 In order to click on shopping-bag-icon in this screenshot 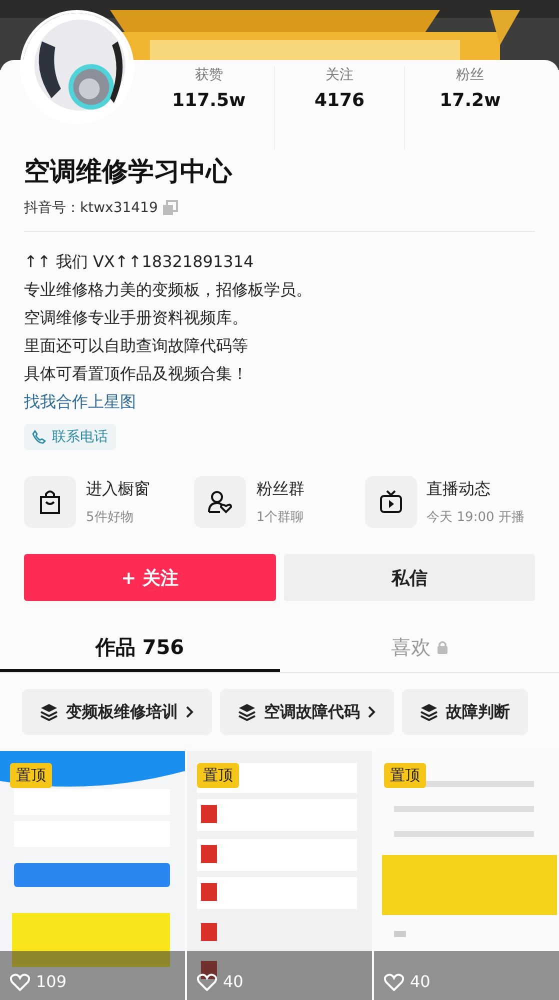, I will do `click(50, 502)`.